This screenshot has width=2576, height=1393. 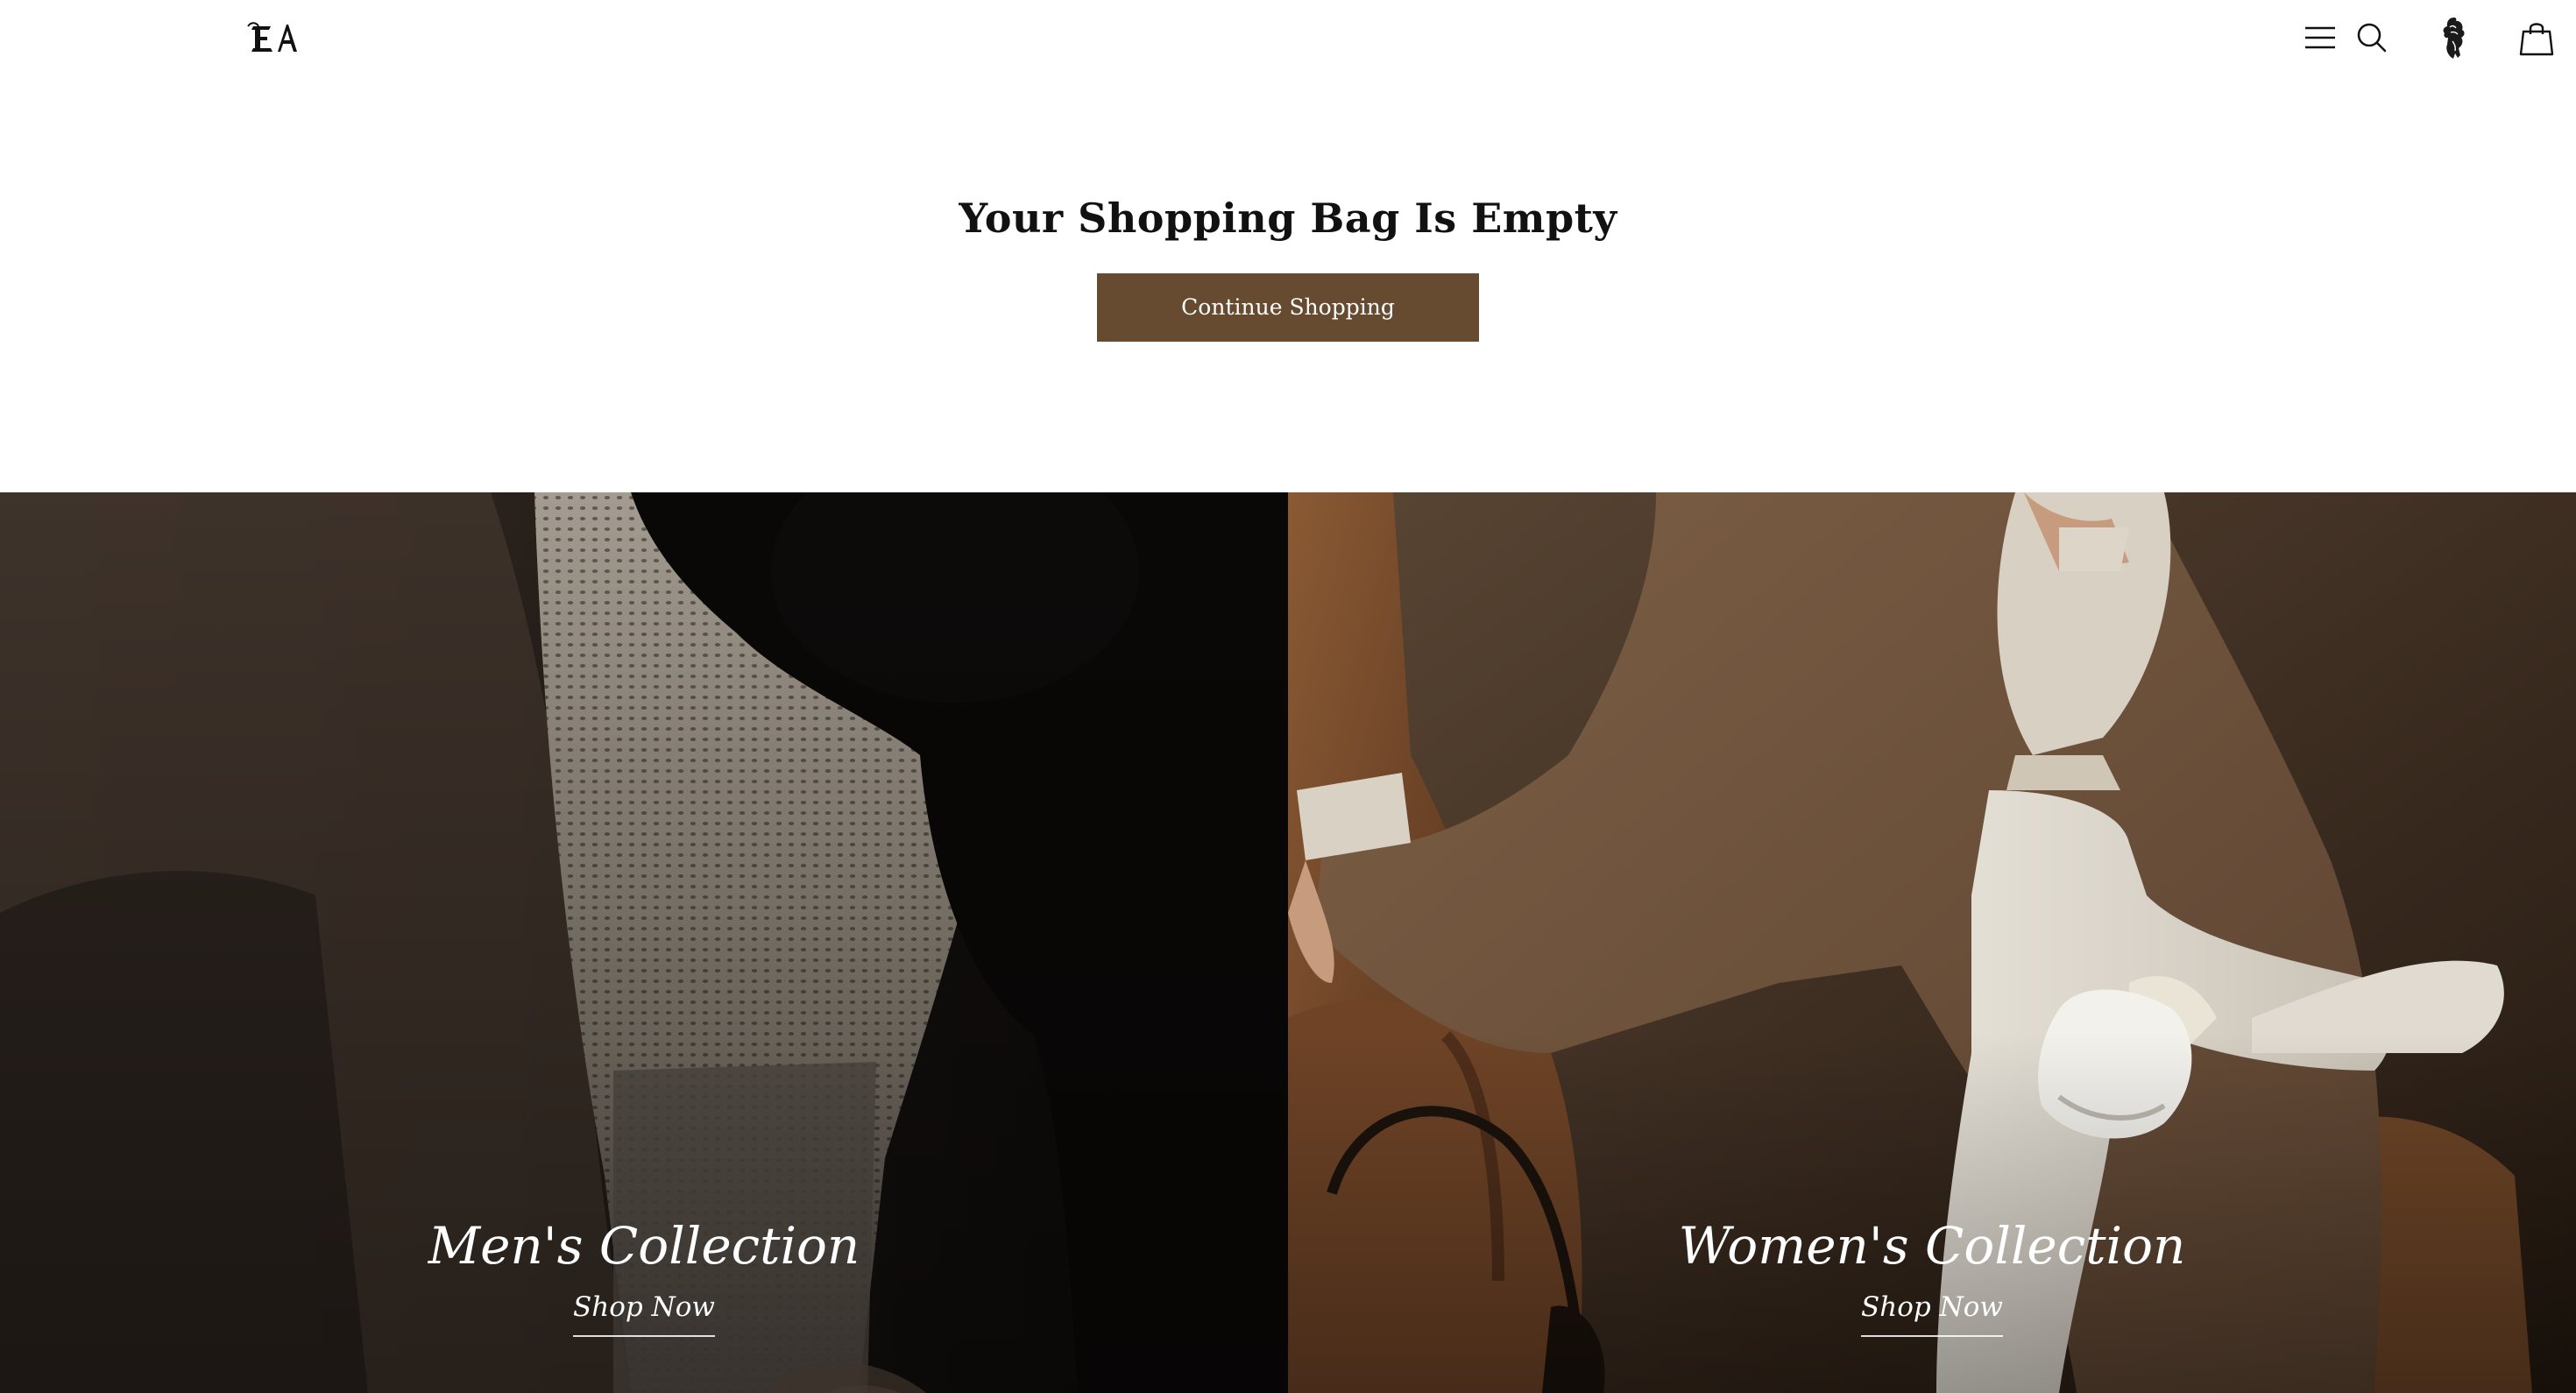 What do you see at coordinates (644, 1313) in the screenshot?
I see `mens-shop-now-link: Shop Now` at bounding box center [644, 1313].